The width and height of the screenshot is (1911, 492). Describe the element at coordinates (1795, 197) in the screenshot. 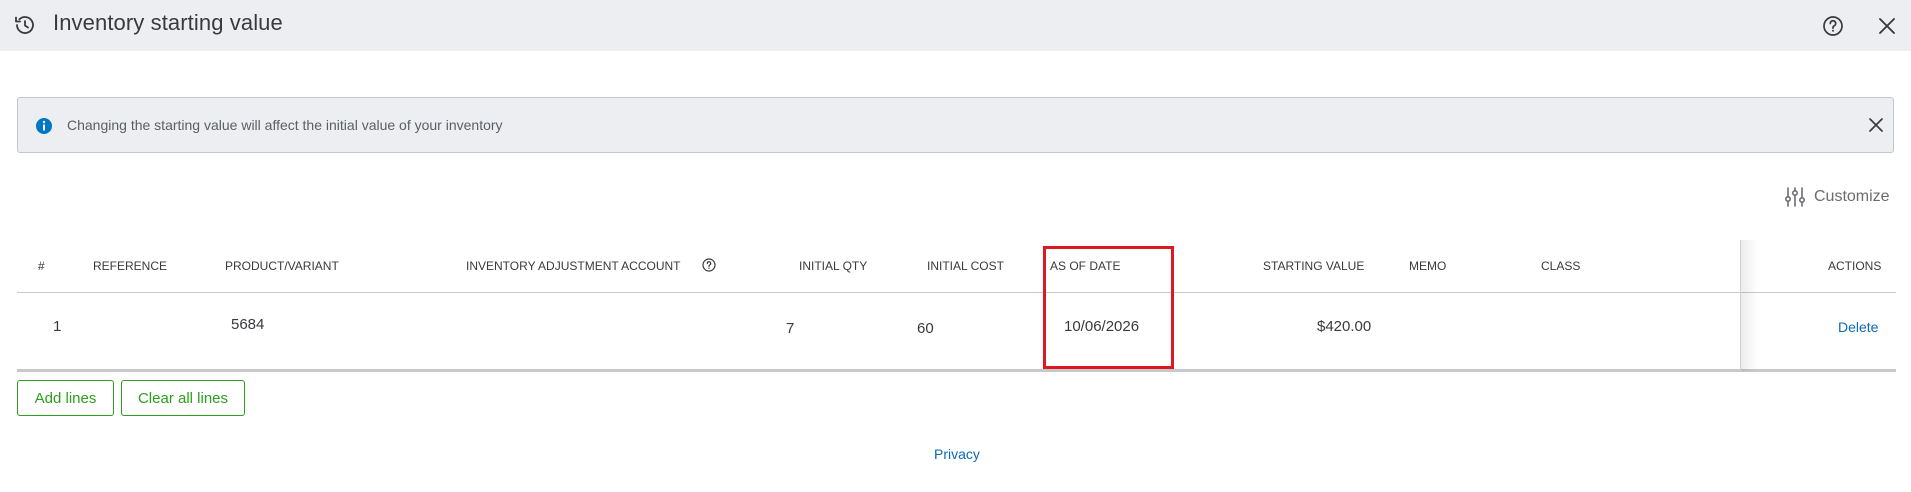

I see `sliders-icon` at that location.